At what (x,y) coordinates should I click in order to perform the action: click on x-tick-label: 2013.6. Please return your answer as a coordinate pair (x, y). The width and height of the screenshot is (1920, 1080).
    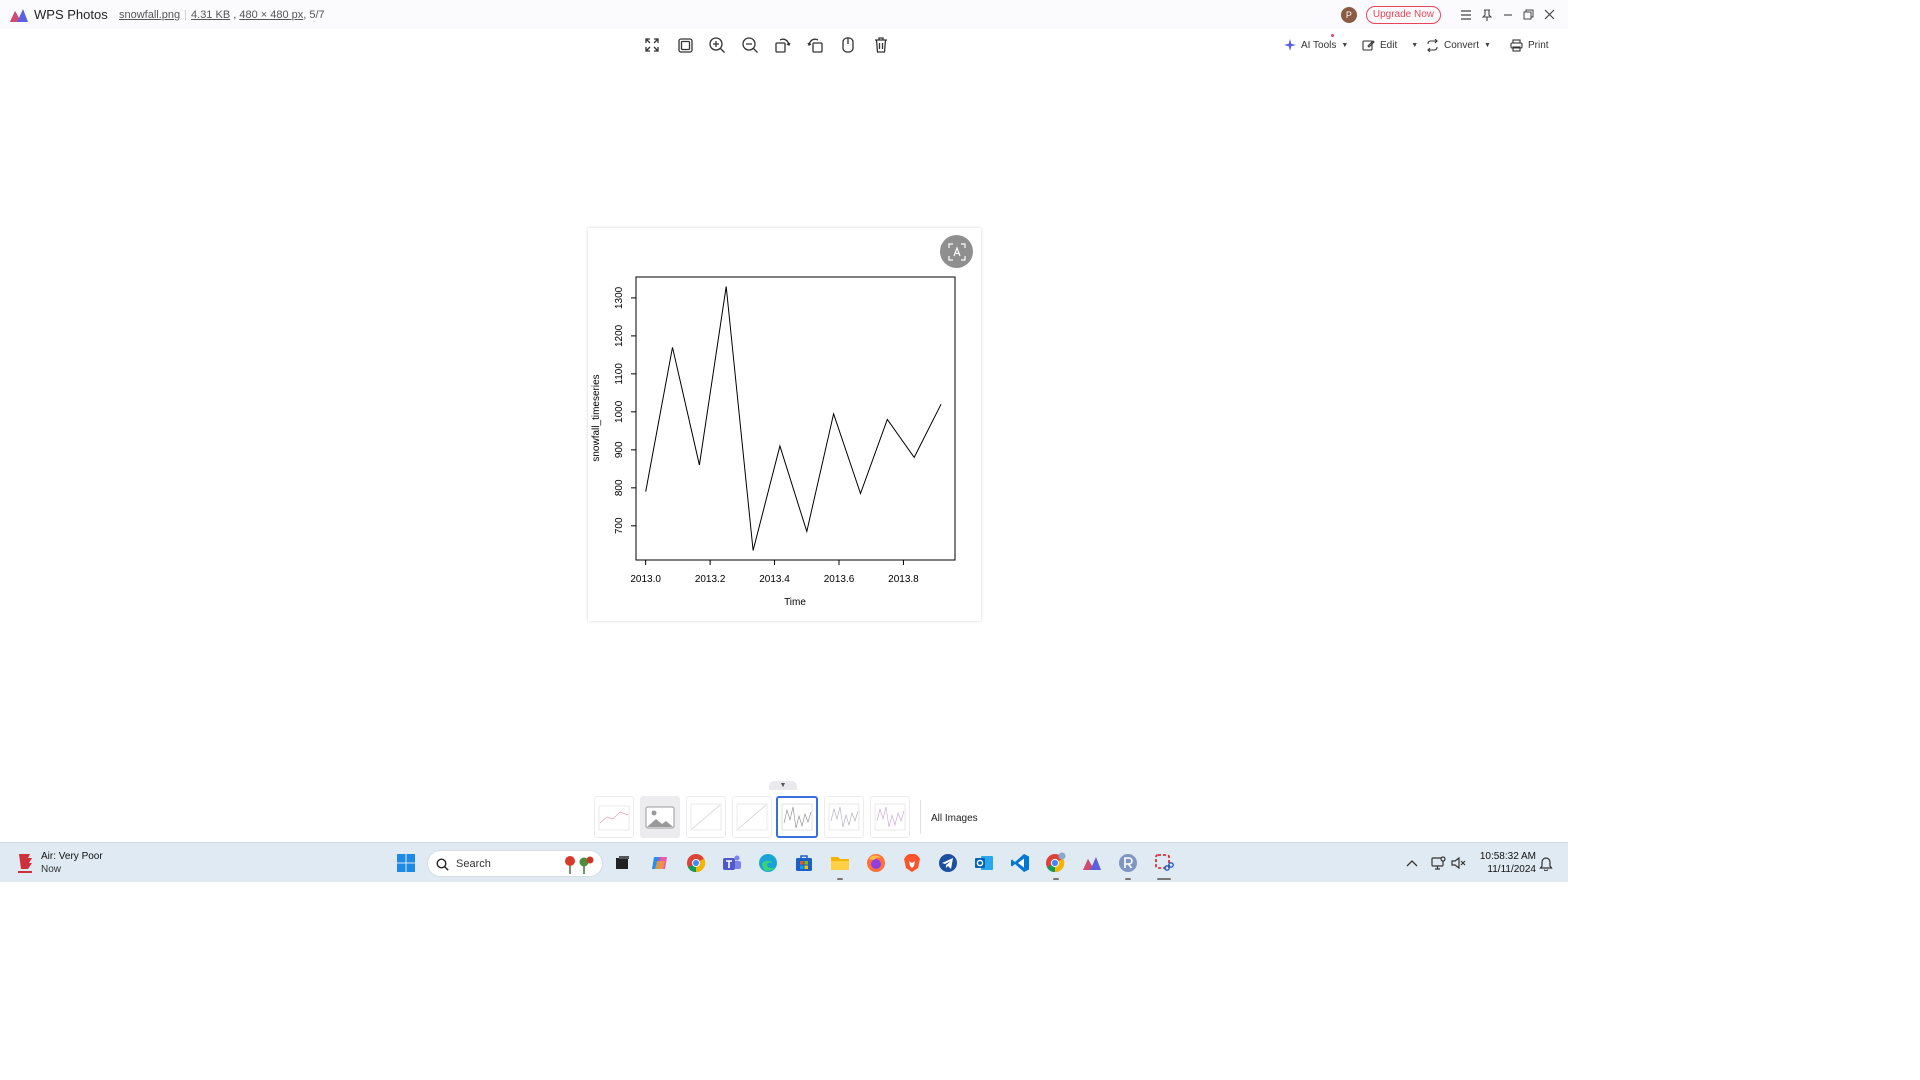
    Looking at the image, I should click on (839, 579).